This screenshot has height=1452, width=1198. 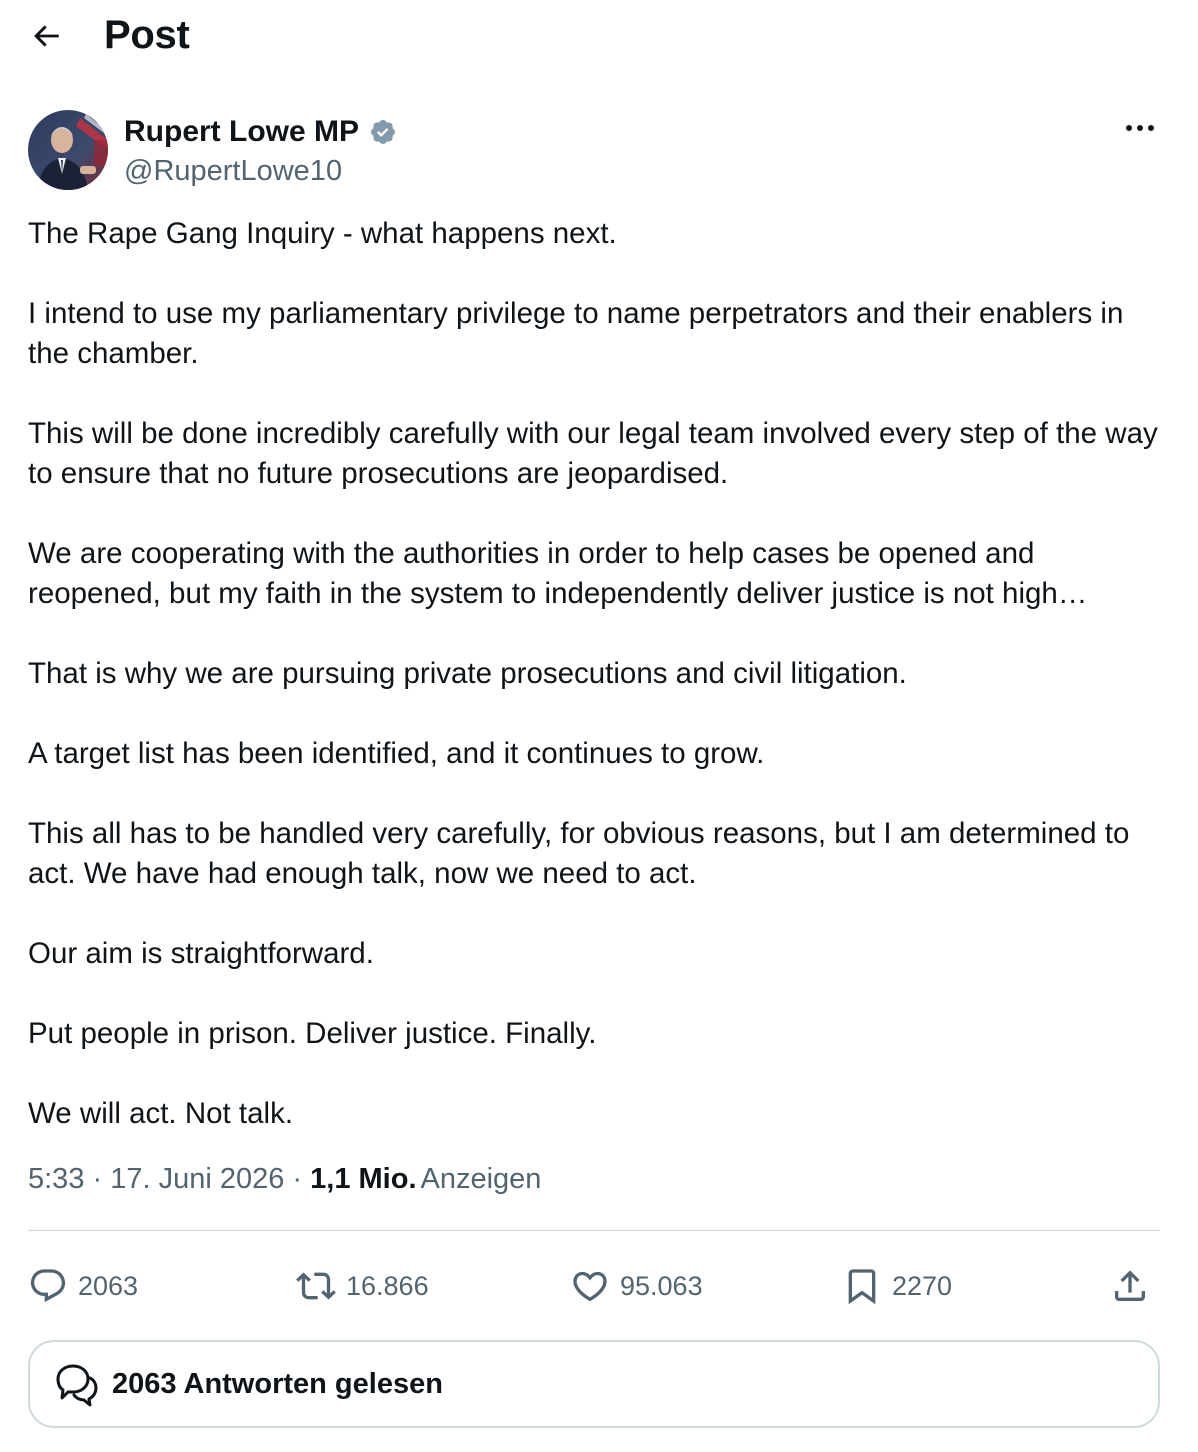 What do you see at coordinates (316, 1286) in the screenshot?
I see `repost-arrows-icon` at bounding box center [316, 1286].